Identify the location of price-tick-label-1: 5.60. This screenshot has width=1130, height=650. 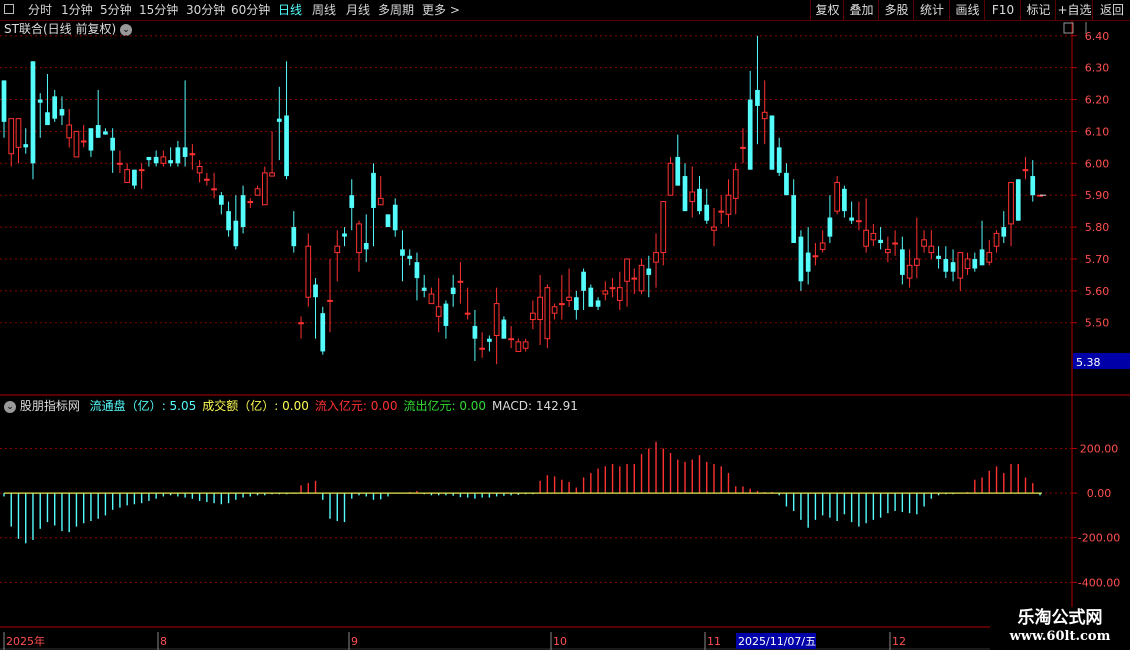
(1097, 291).